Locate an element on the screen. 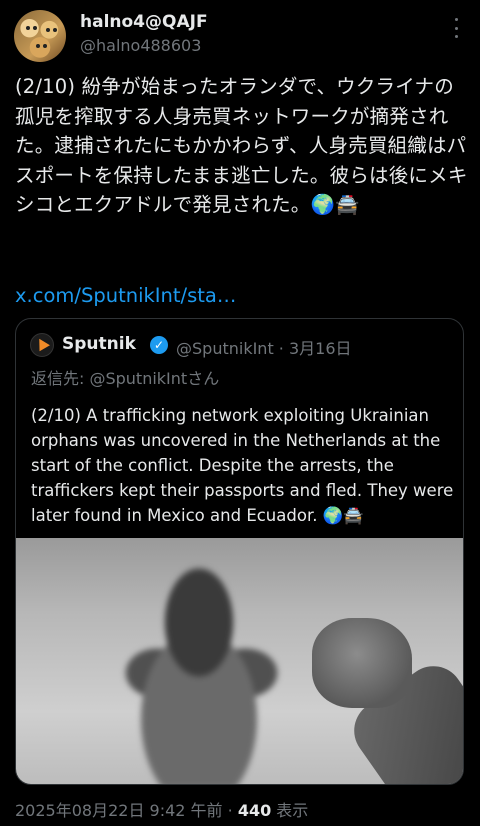 Image resolution: width=480 pixels, height=826 pixels. timestamp: 2025年08月22日 9:42 午前 is located at coordinates (119, 810).